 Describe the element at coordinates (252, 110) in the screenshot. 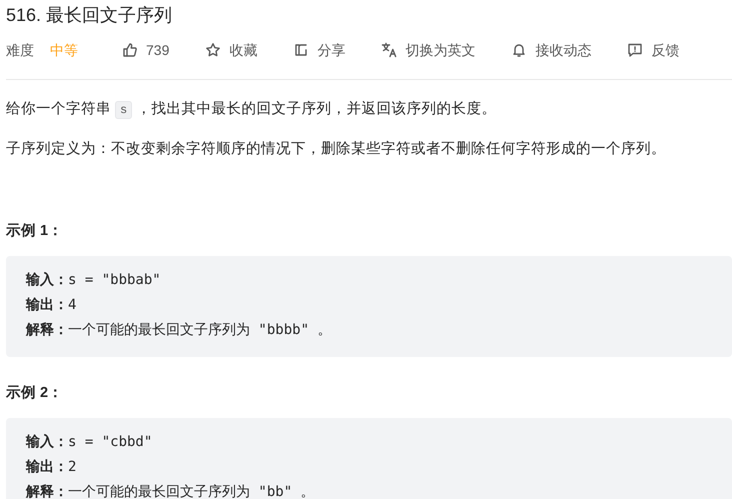

I see `description-paragraph: 给你一个字符串 s ，找出其中最长的回文子序列，并返回该序列的长度。` at that location.